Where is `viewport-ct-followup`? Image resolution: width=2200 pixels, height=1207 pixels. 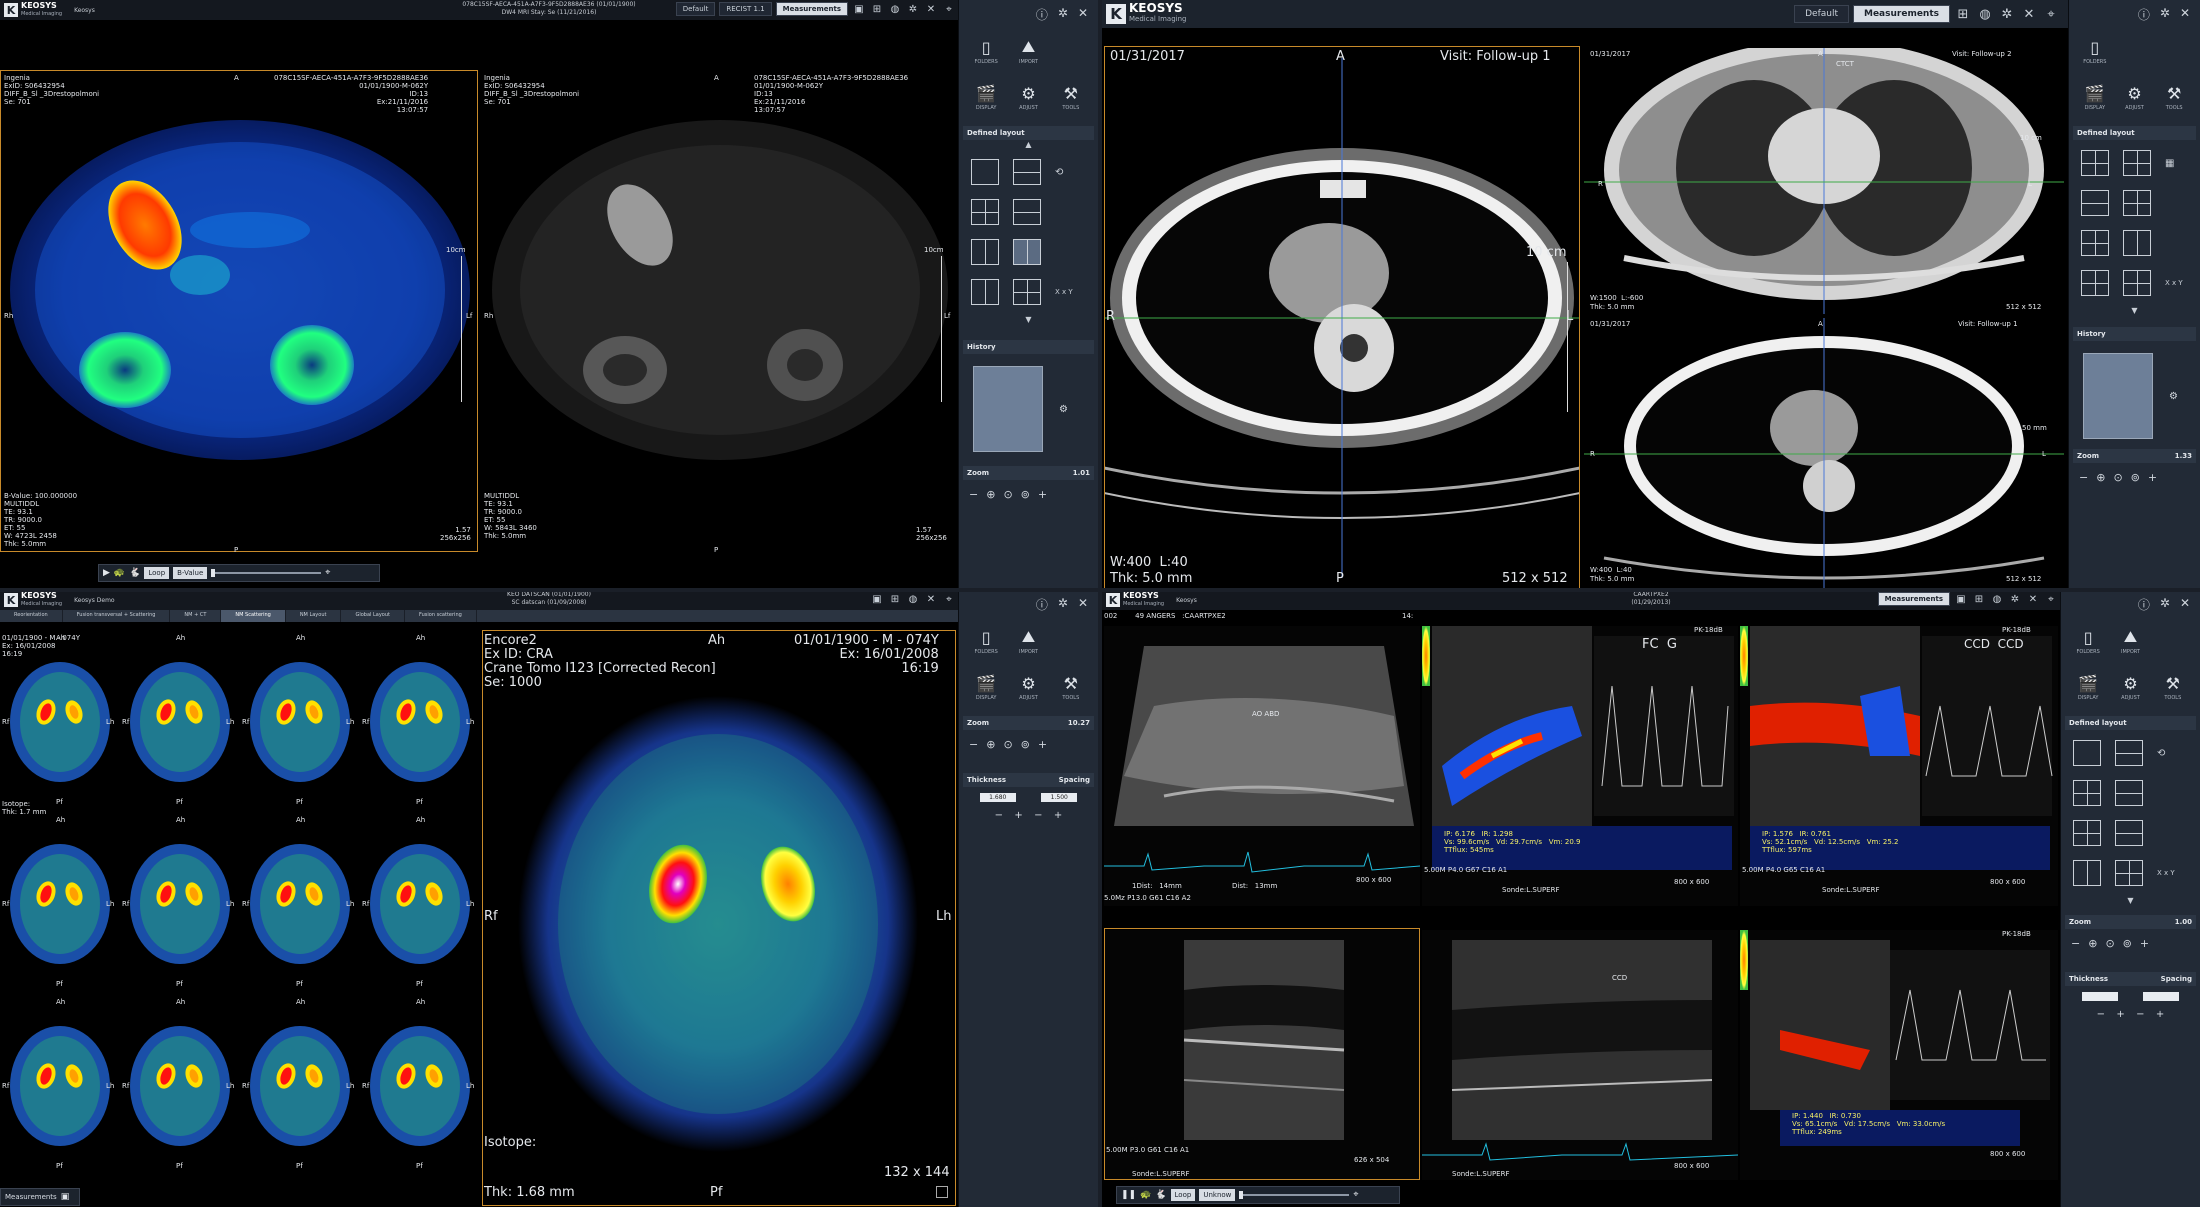 viewport-ct-followup is located at coordinates (1824, 453).